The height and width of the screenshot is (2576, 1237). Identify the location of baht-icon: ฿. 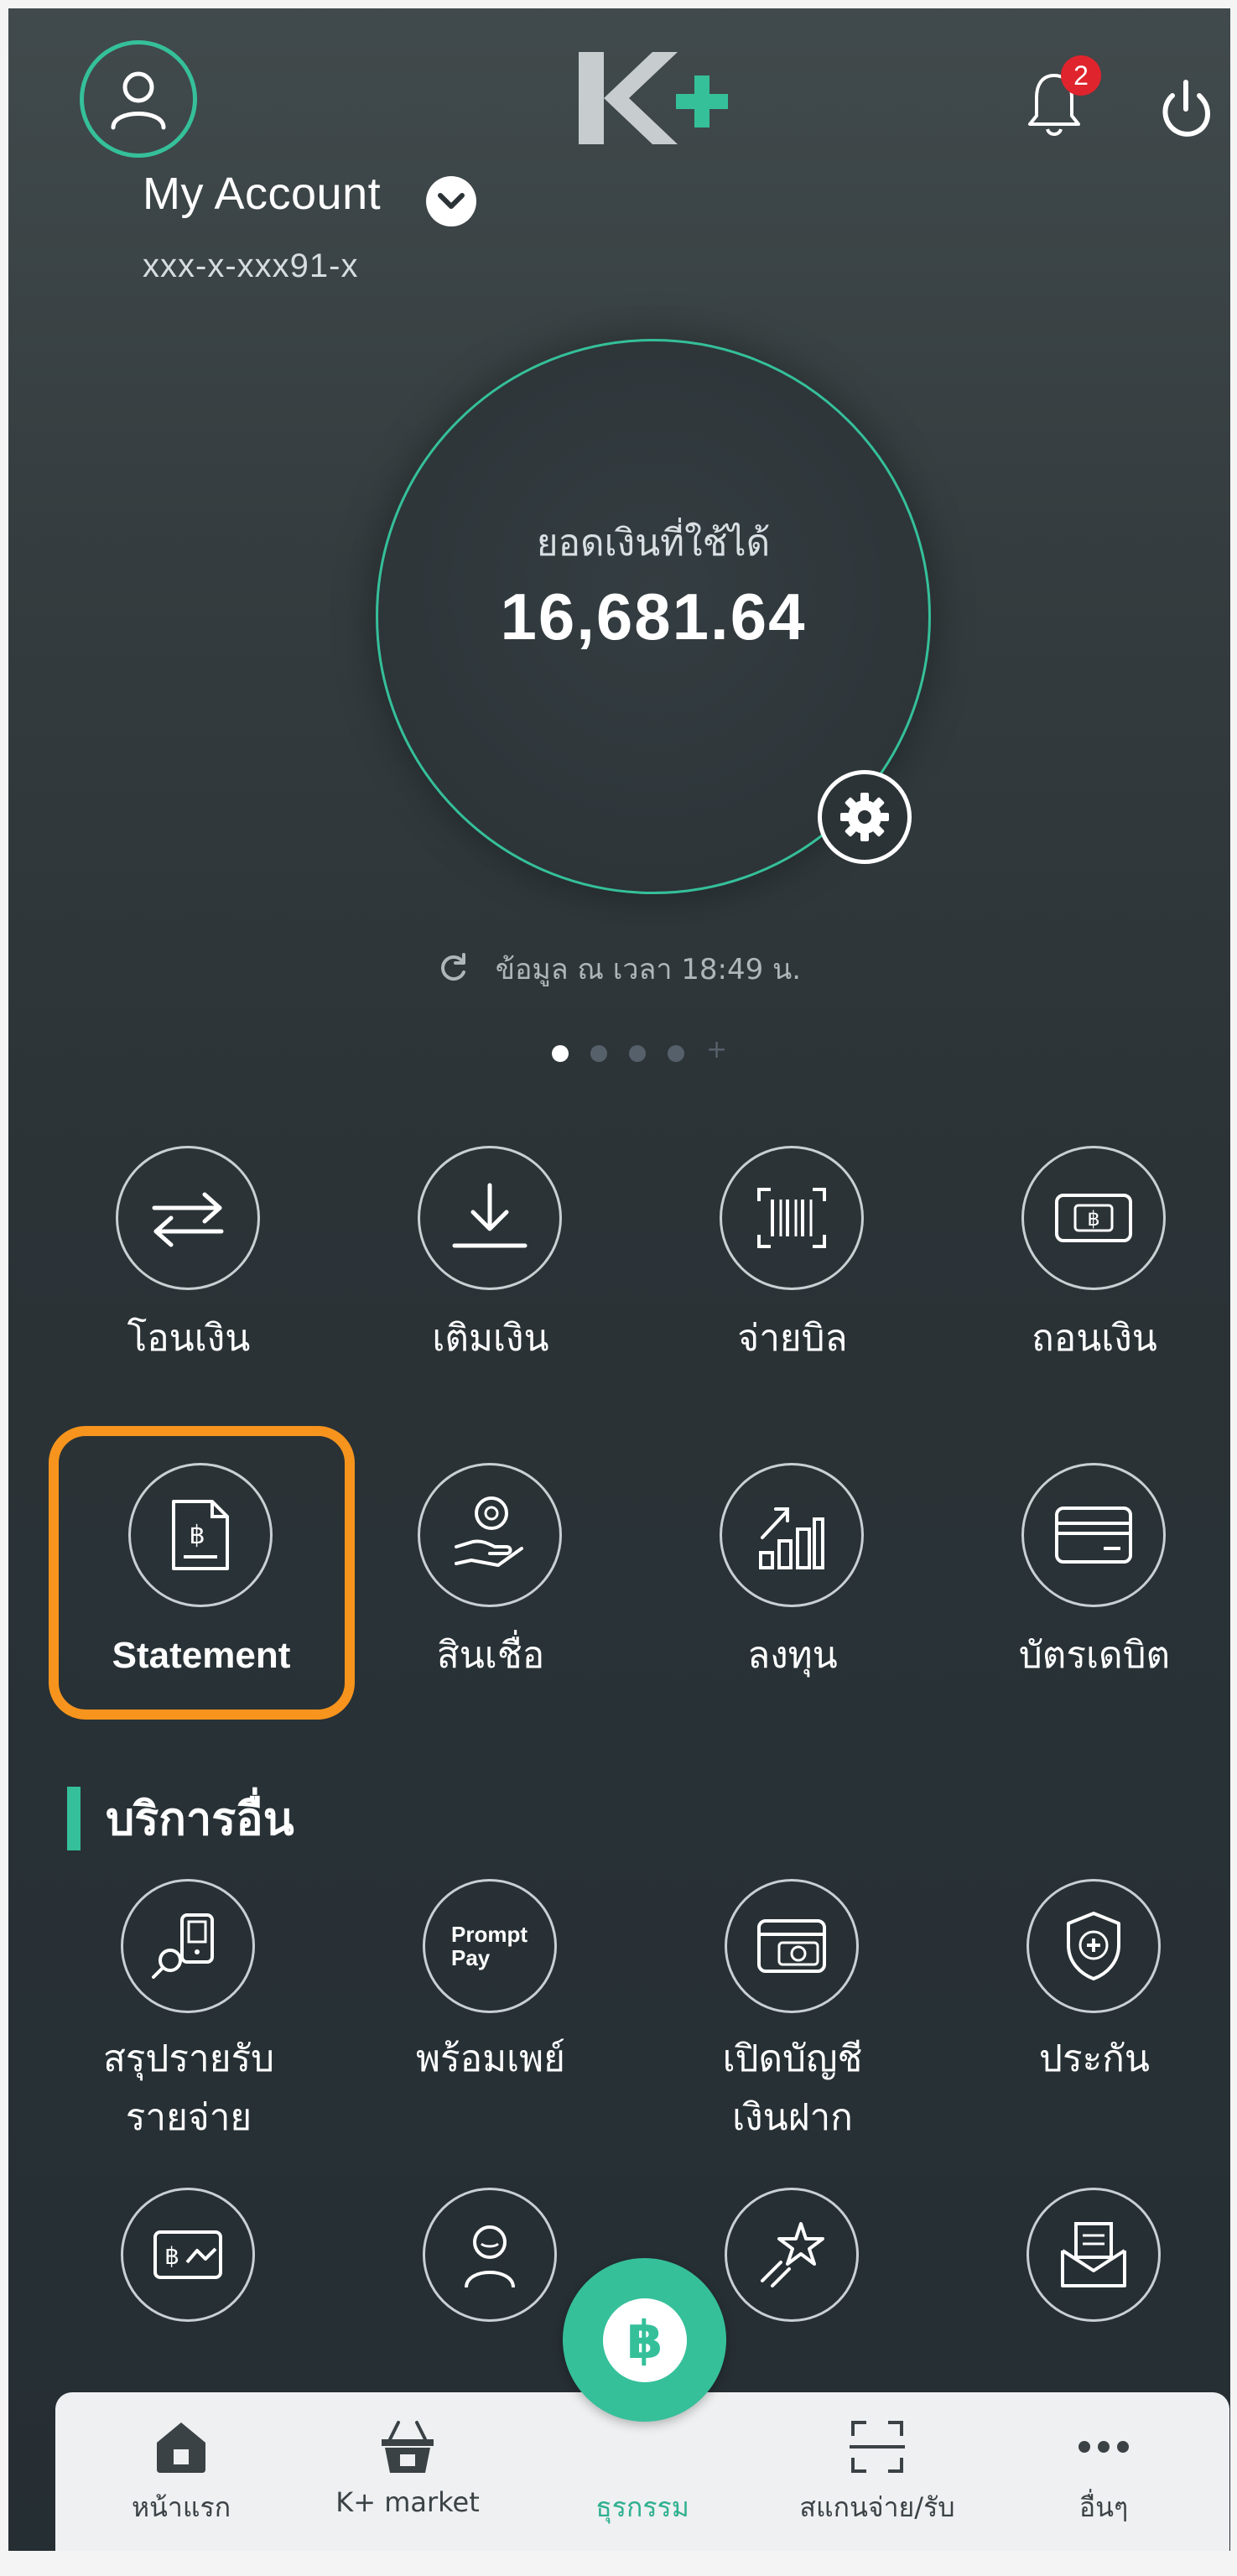
(645, 2340).